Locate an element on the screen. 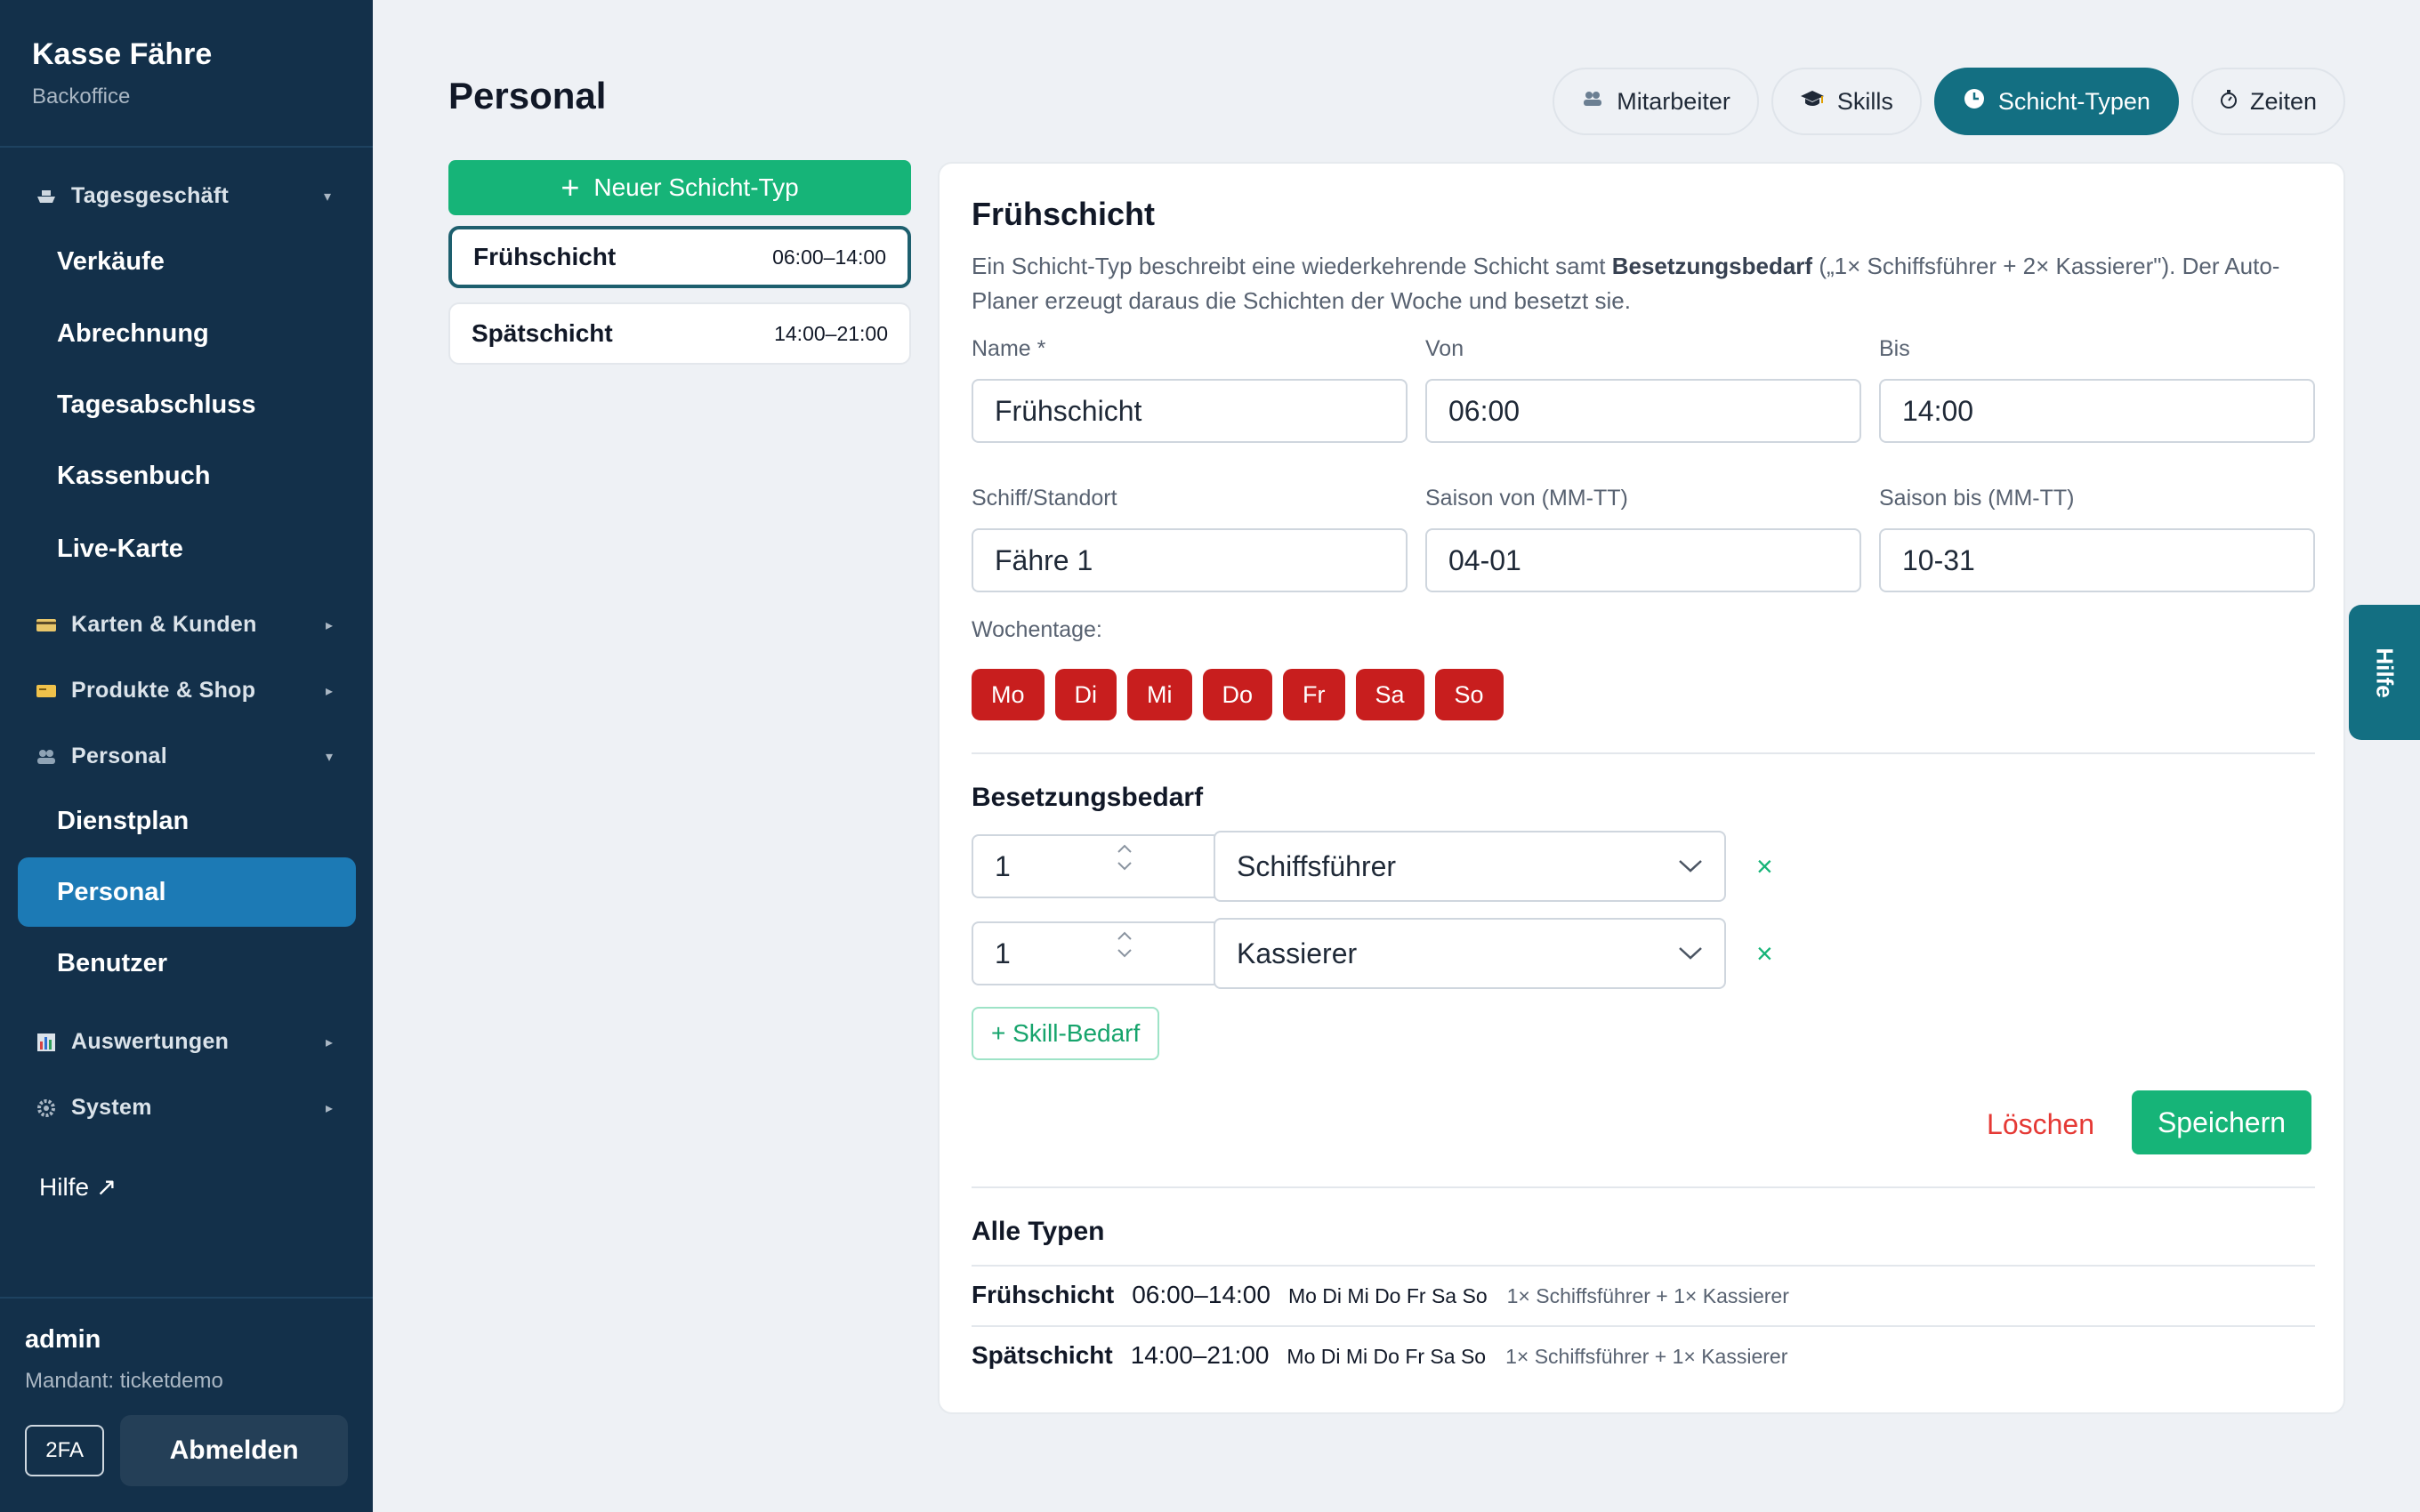 This screenshot has height=1512, width=2420. sidebar-item-label: Live-Karte is located at coordinates (120, 548).